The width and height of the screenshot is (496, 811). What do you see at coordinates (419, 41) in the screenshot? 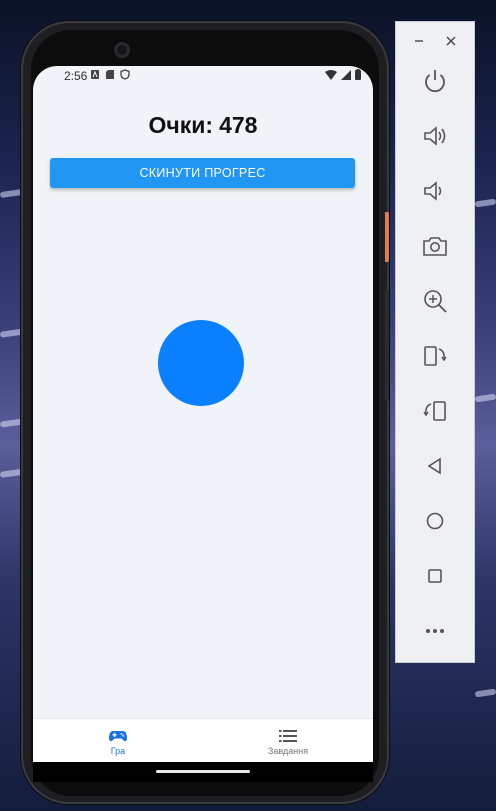
I see `minimize-icon` at bounding box center [419, 41].